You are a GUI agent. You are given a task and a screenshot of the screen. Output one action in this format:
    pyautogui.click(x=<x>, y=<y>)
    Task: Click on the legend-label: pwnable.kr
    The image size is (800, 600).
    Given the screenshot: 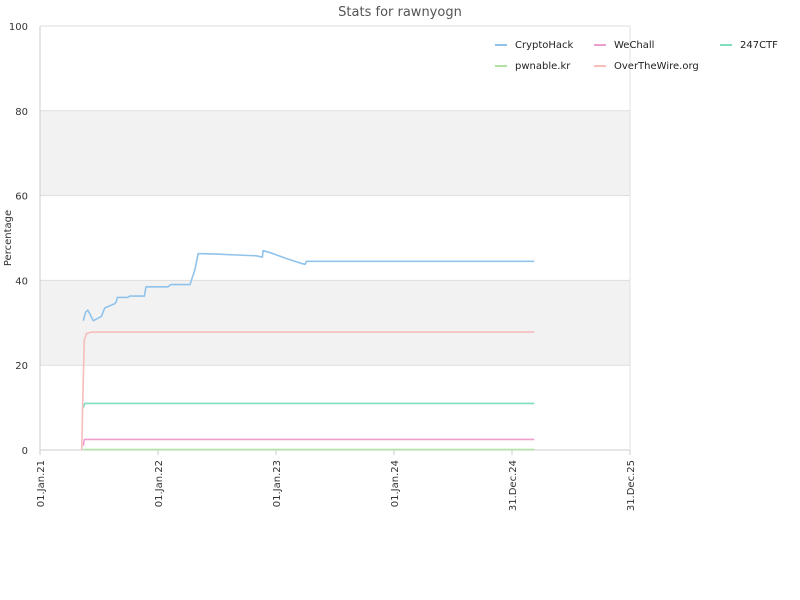 What is the action you would take?
    pyautogui.click(x=543, y=66)
    